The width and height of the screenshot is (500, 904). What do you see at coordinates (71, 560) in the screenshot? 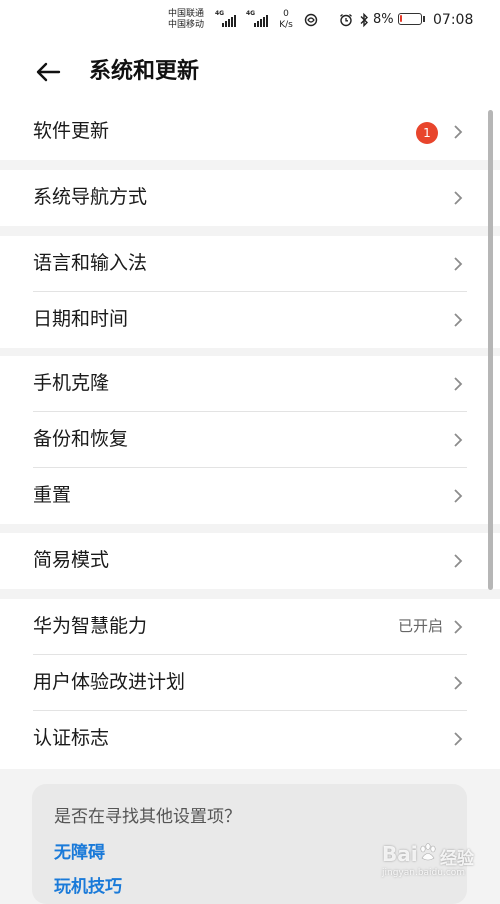
I see `simple-mode-label: 简易模式` at bounding box center [71, 560].